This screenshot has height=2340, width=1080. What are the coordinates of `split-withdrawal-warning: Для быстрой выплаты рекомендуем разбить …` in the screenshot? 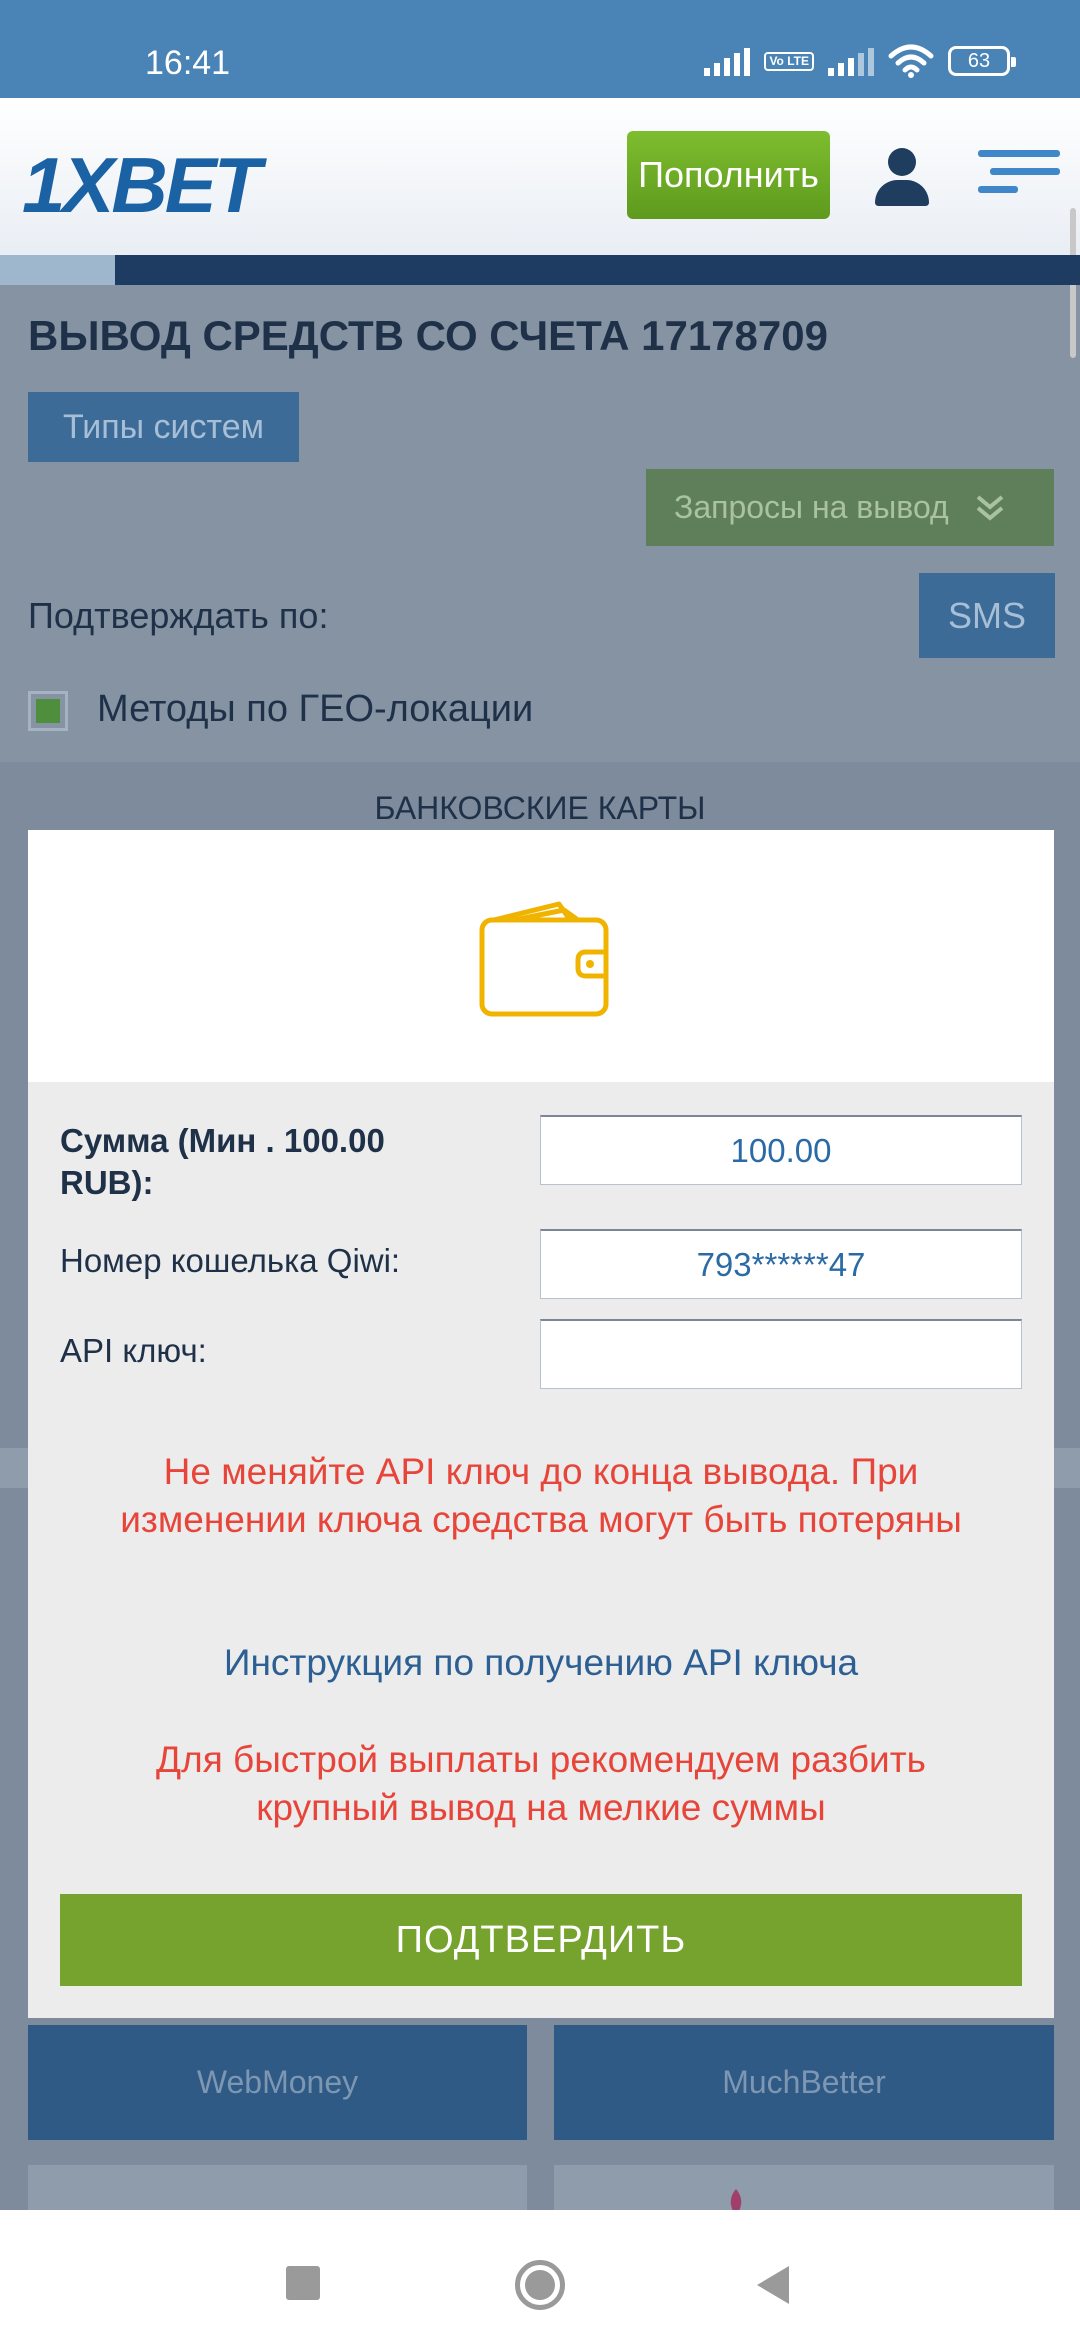 It's located at (541, 1783).